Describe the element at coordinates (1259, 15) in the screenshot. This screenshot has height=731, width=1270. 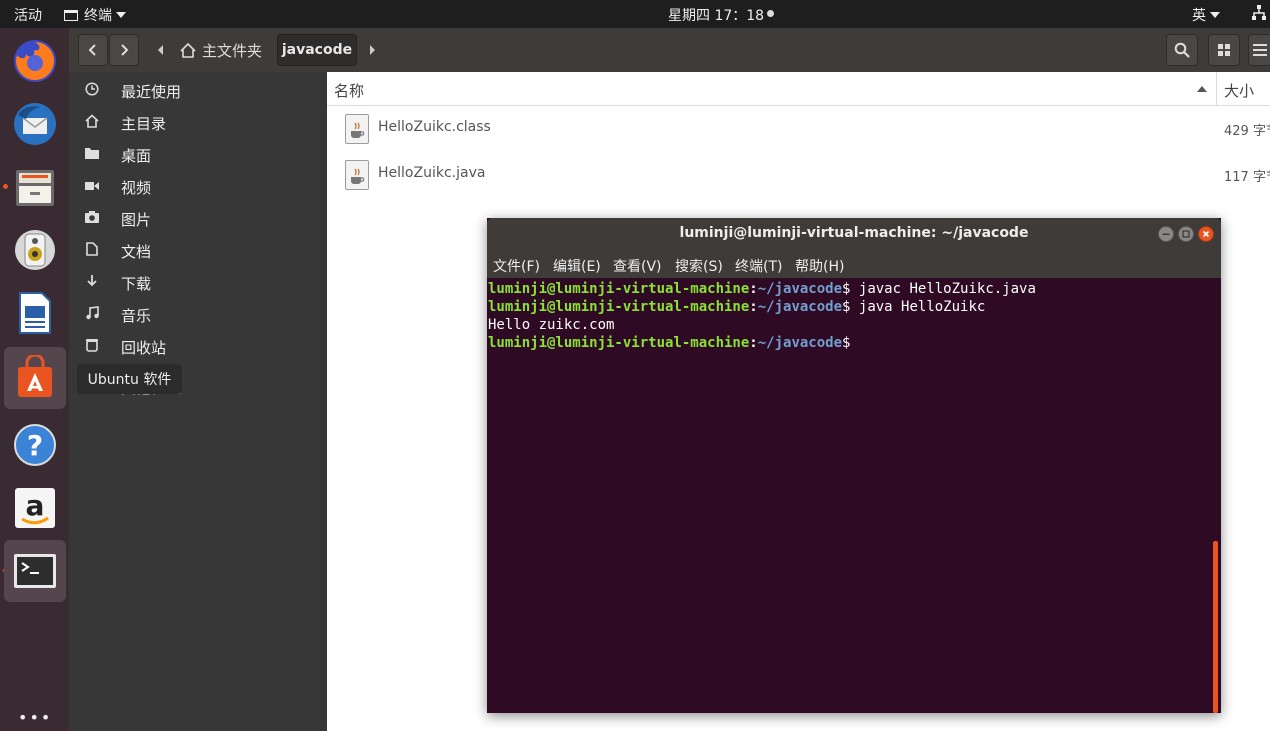
I see `network-icon` at that location.